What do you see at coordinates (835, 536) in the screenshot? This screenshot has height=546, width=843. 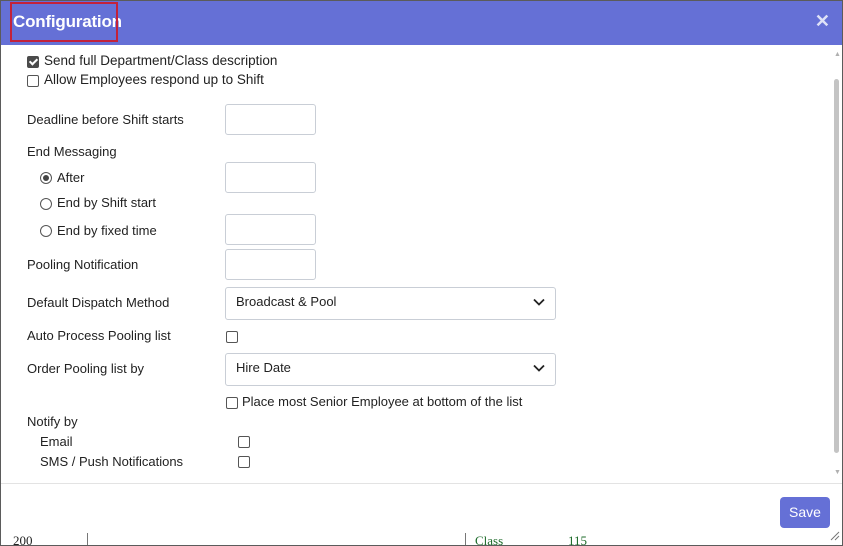 I see `resize-grip-icon` at bounding box center [835, 536].